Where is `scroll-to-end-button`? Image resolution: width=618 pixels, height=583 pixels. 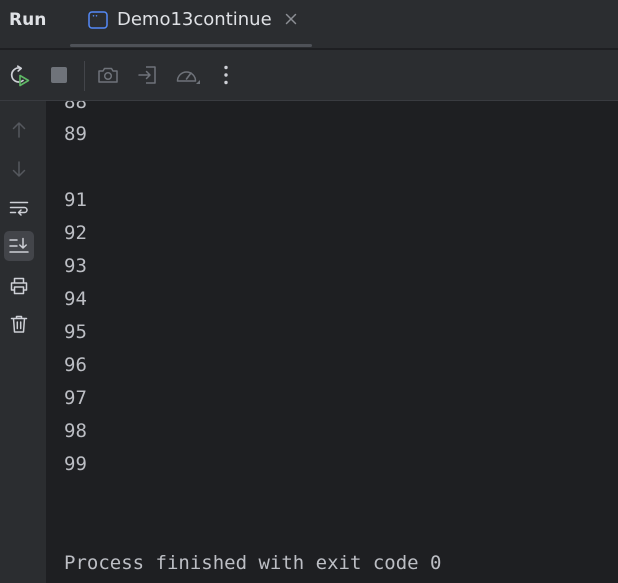 scroll-to-end-button is located at coordinates (19, 246).